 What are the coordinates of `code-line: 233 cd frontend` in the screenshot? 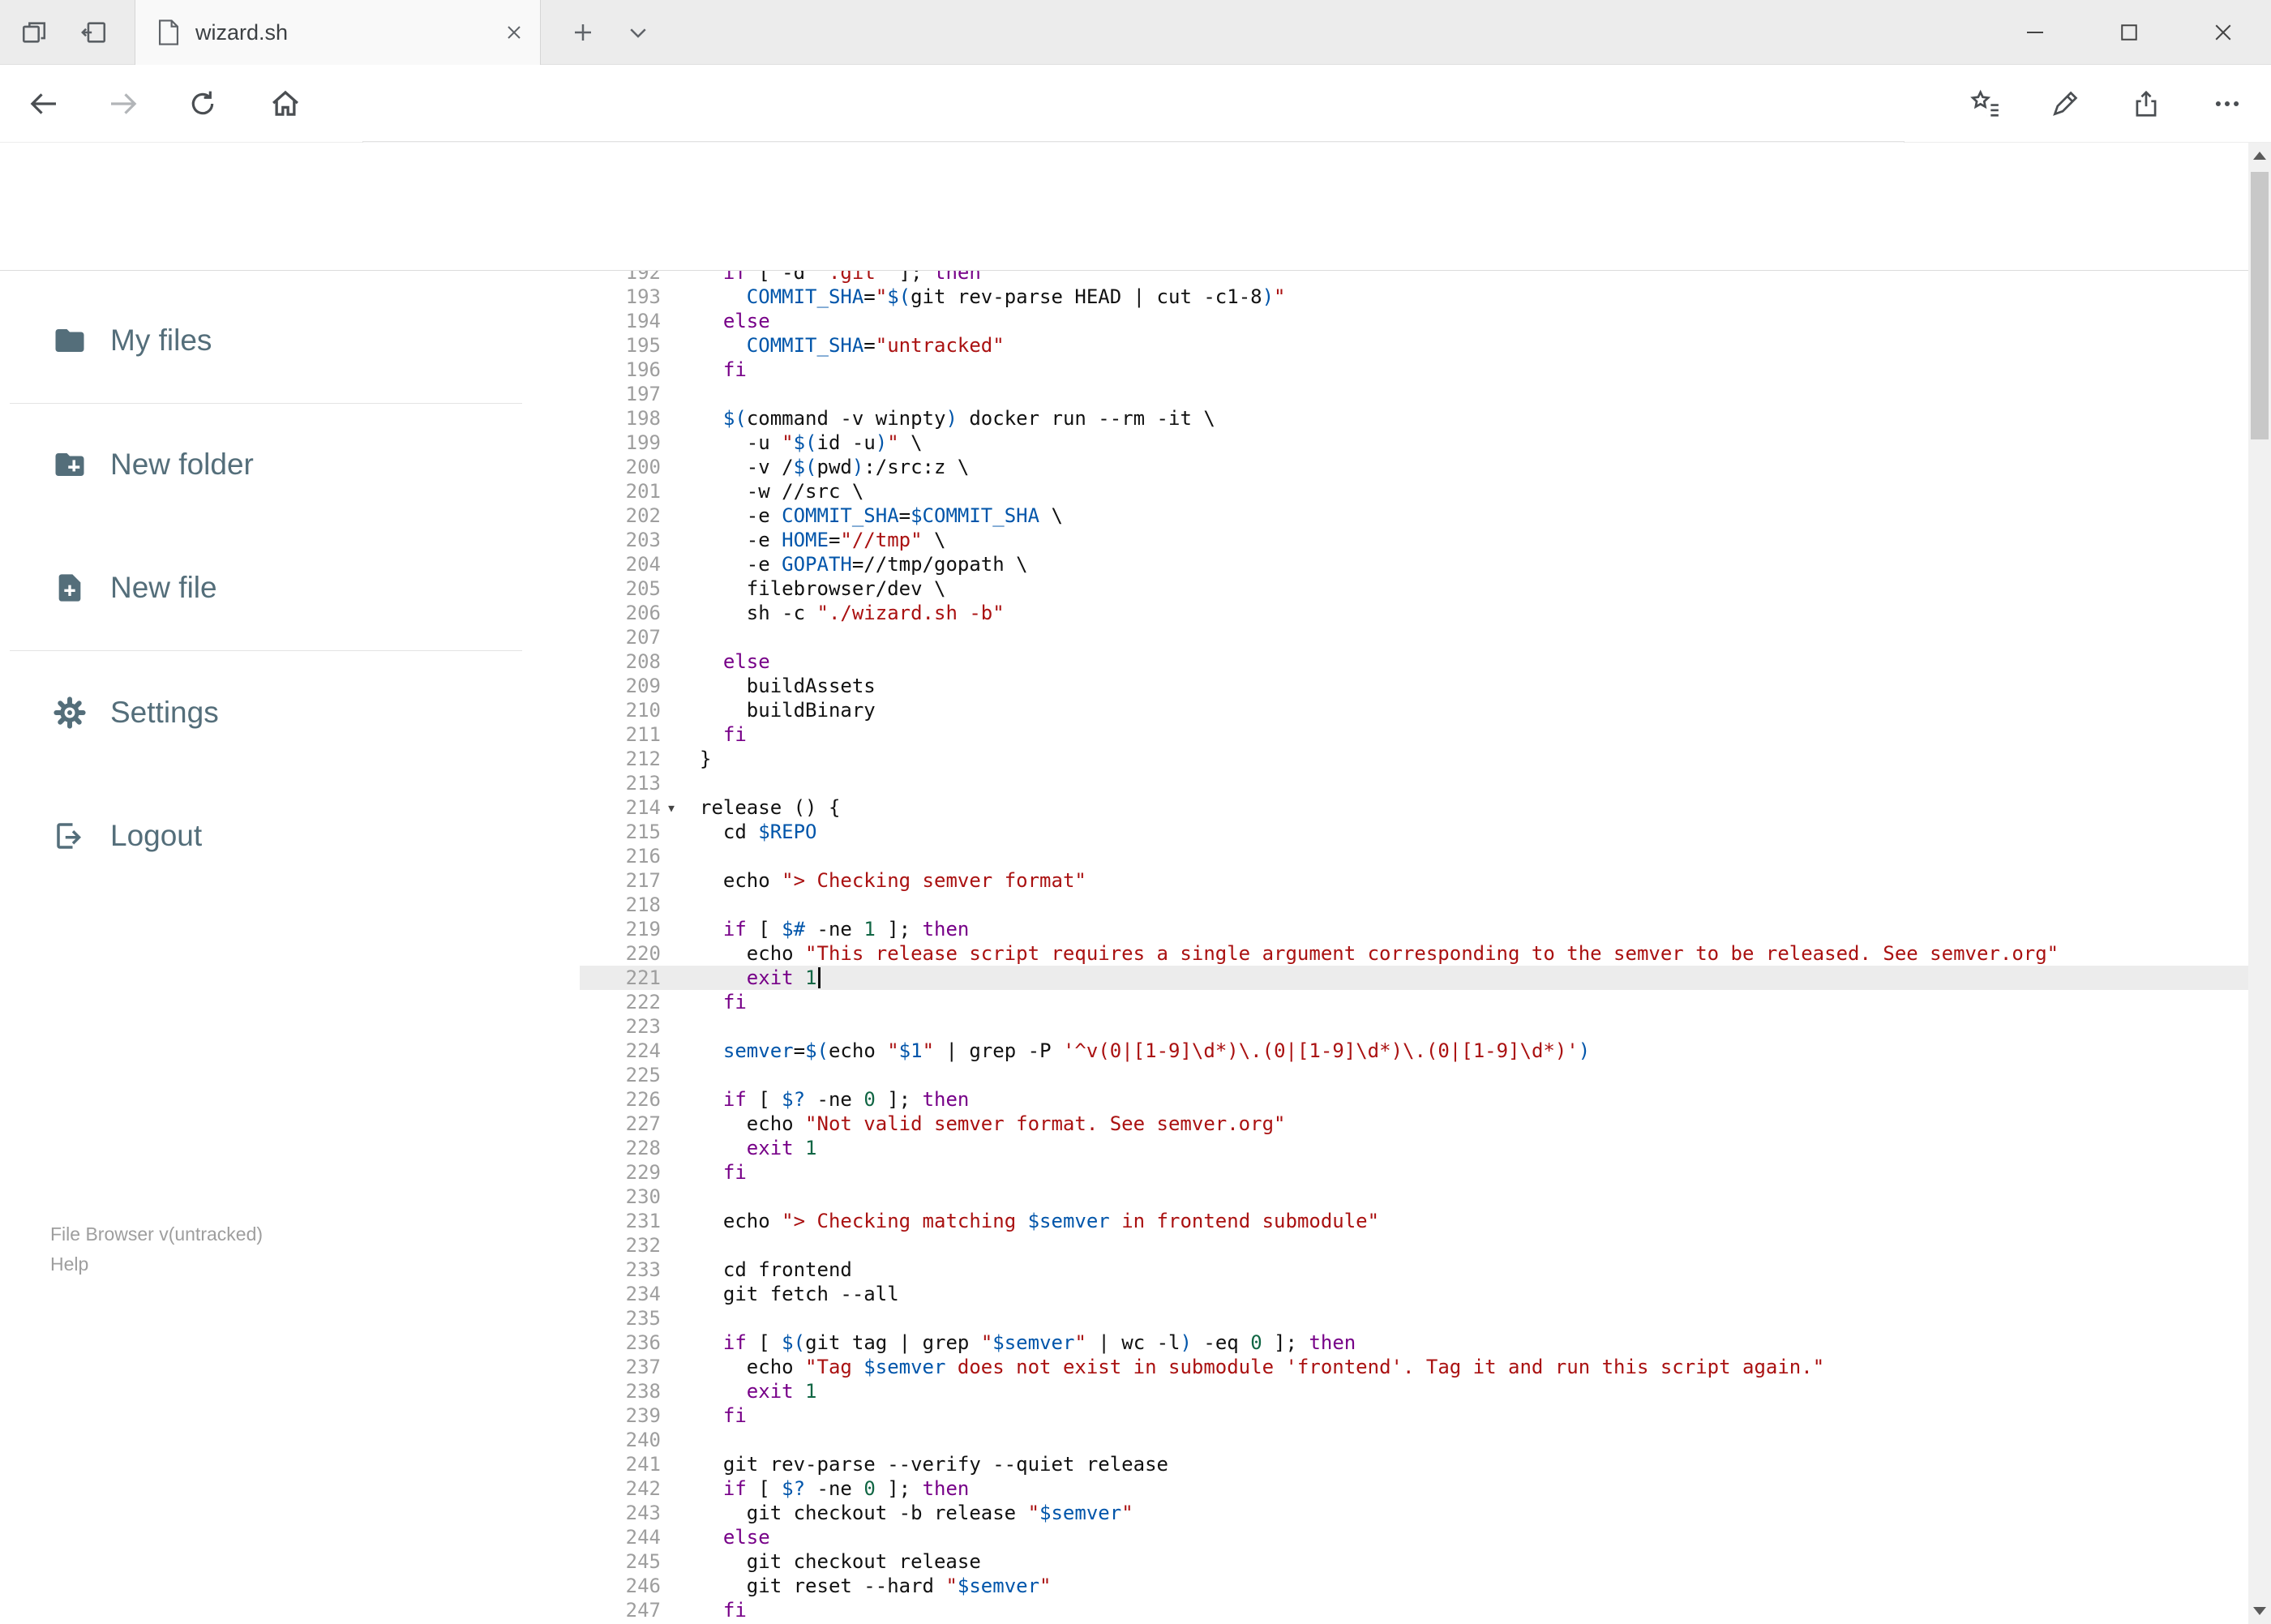 It's located at (1414, 1270).